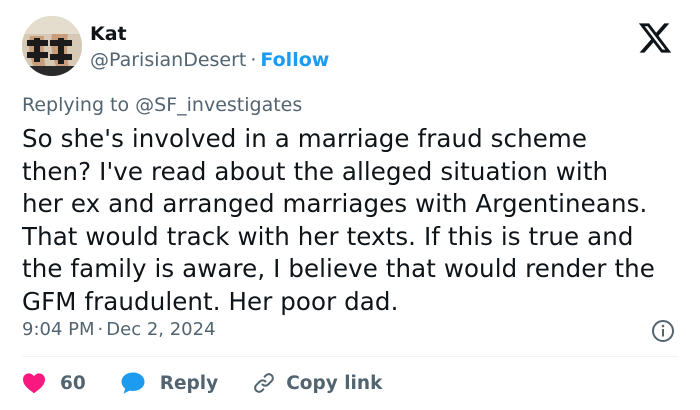 This screenshot has height=410, width=700. Describe the element at coordinates (218, 105) in the screenshot. I see `reply-mention-link: @SF_investigates` at that location.